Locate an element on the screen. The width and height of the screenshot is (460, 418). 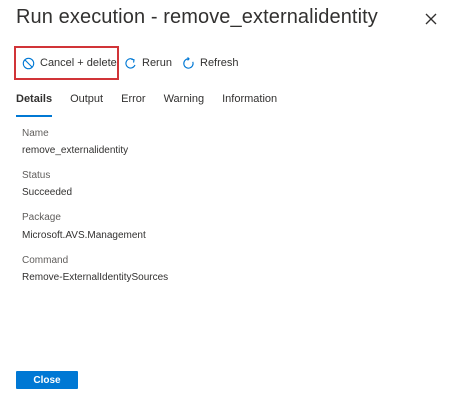
command-label: Command is located at coordinates (45, 260).